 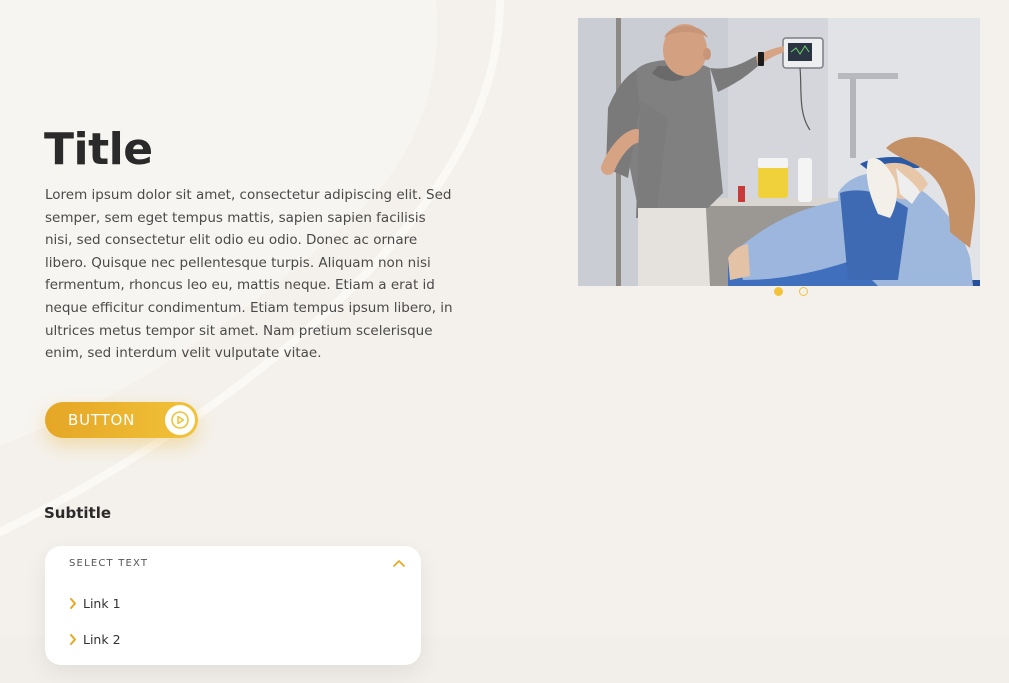 What do you see at coordinates (102, 420) in the screenshot?
I see `cta-button-label: BUTTON` at bounding box center [102, 420].